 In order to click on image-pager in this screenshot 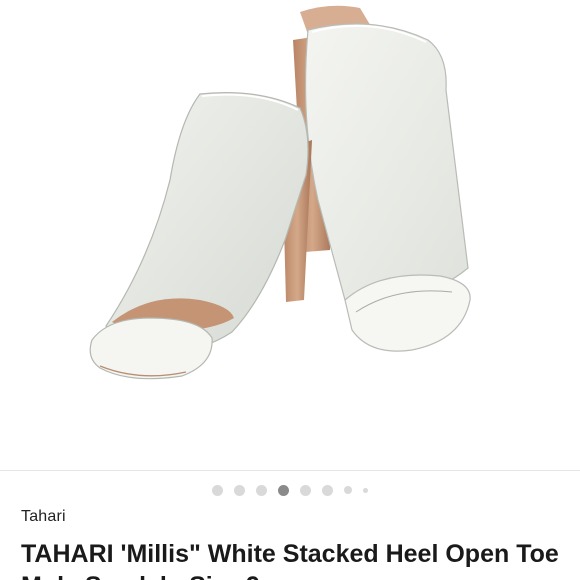, I will do `click(290, 490)`.